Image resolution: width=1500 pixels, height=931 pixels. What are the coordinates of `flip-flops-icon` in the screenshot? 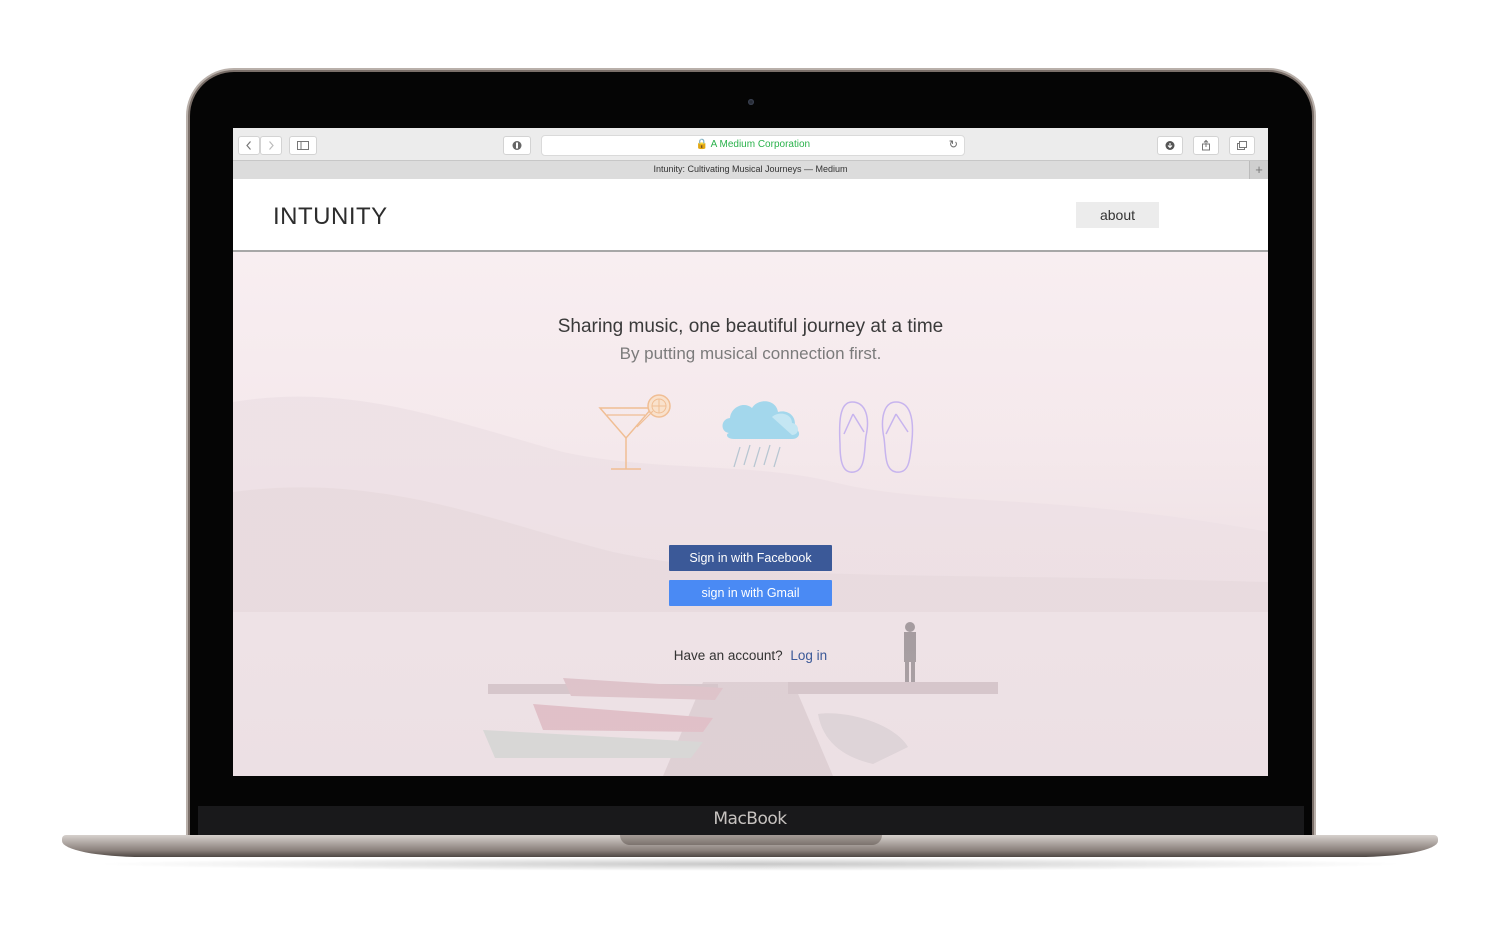 It's located at (876, 437).